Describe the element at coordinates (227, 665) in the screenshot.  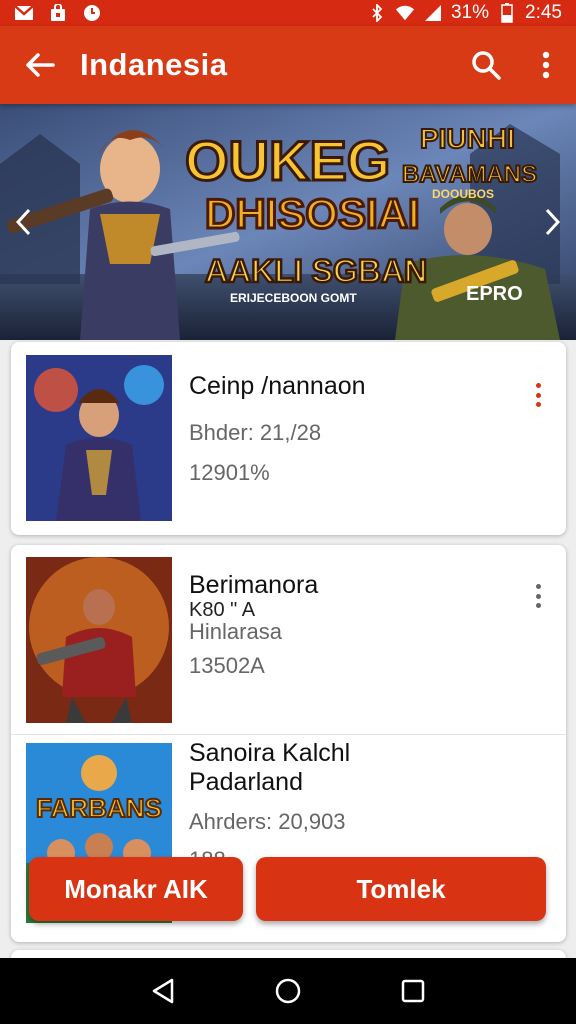
I see `list-item-value: 13502A` at that location.